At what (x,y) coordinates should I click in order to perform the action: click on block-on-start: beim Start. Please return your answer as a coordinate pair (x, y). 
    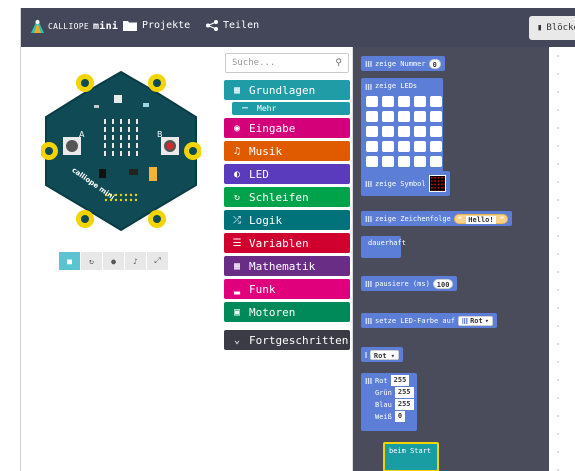
    Looking at the image, I should click on (411, 456).